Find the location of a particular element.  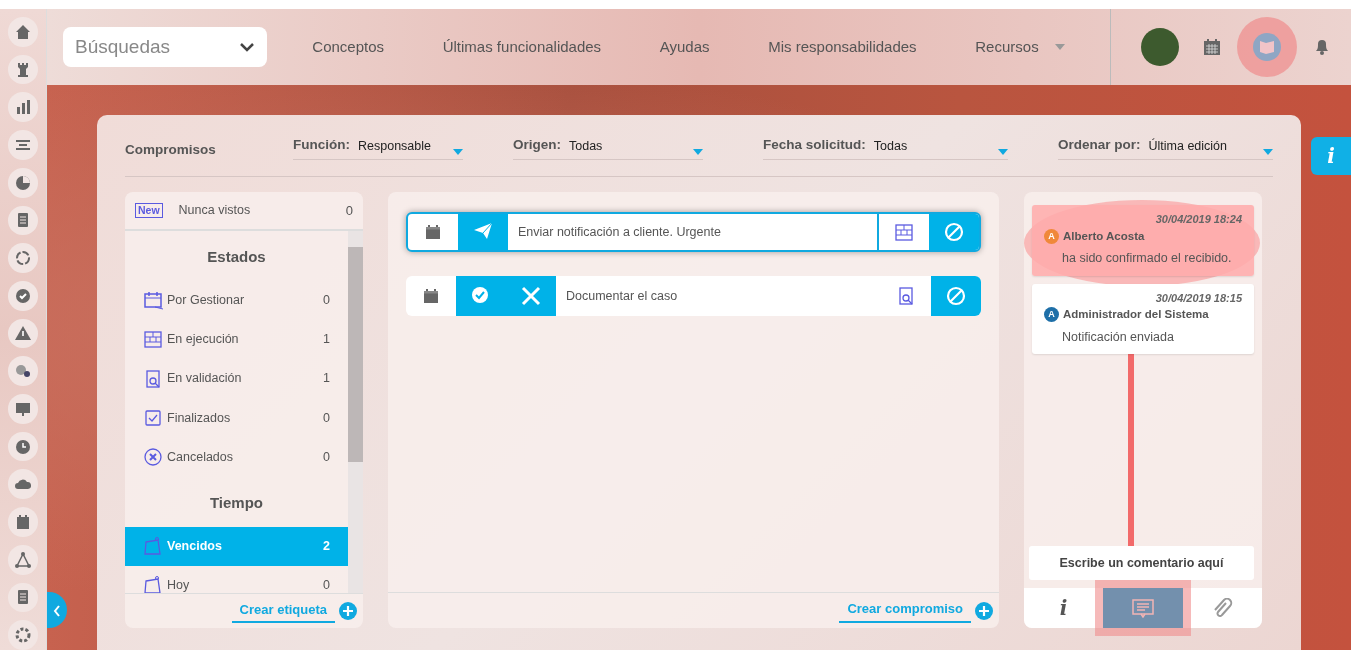

warning-icon is located at coordinates (23, 333).